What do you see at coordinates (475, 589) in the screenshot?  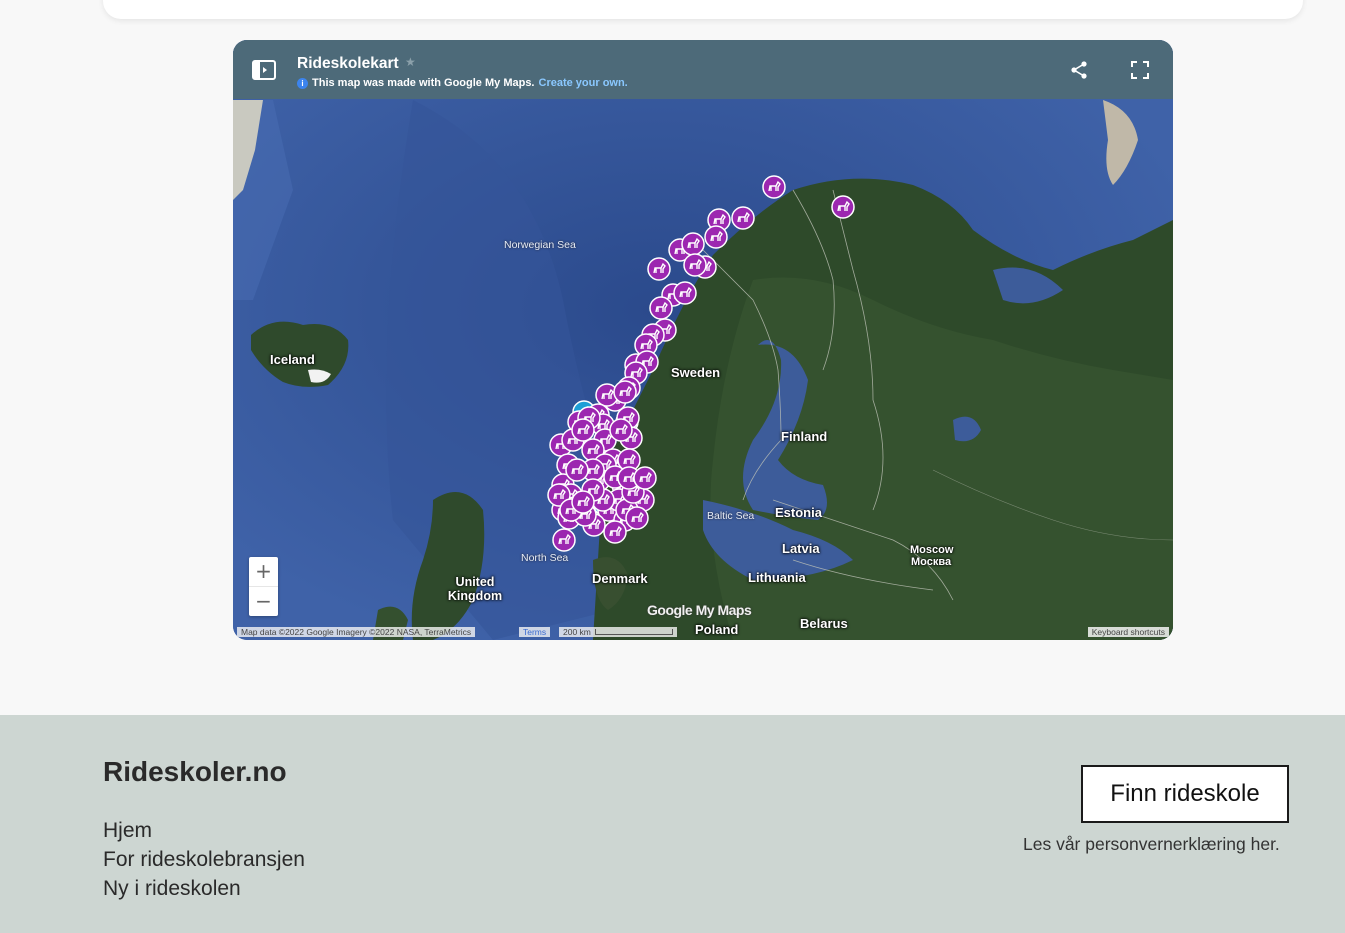 I see `label-united-kingdom: United Kingdom` at bounding box center [475, 589].